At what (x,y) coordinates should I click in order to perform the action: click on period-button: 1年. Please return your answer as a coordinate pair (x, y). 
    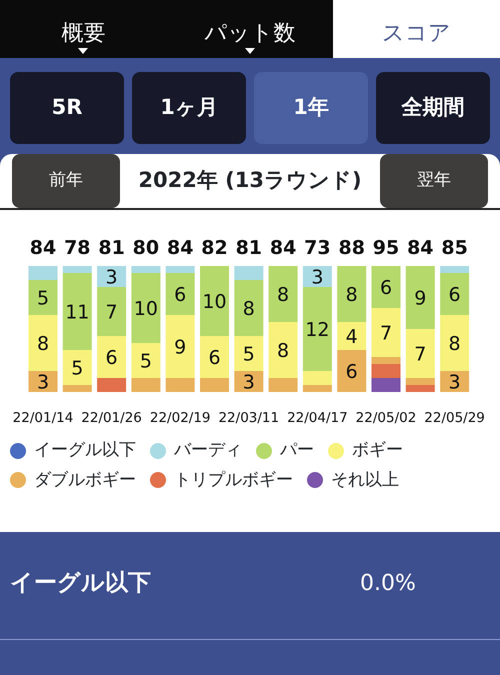
    Looking at the image, I should click on (311, 108).